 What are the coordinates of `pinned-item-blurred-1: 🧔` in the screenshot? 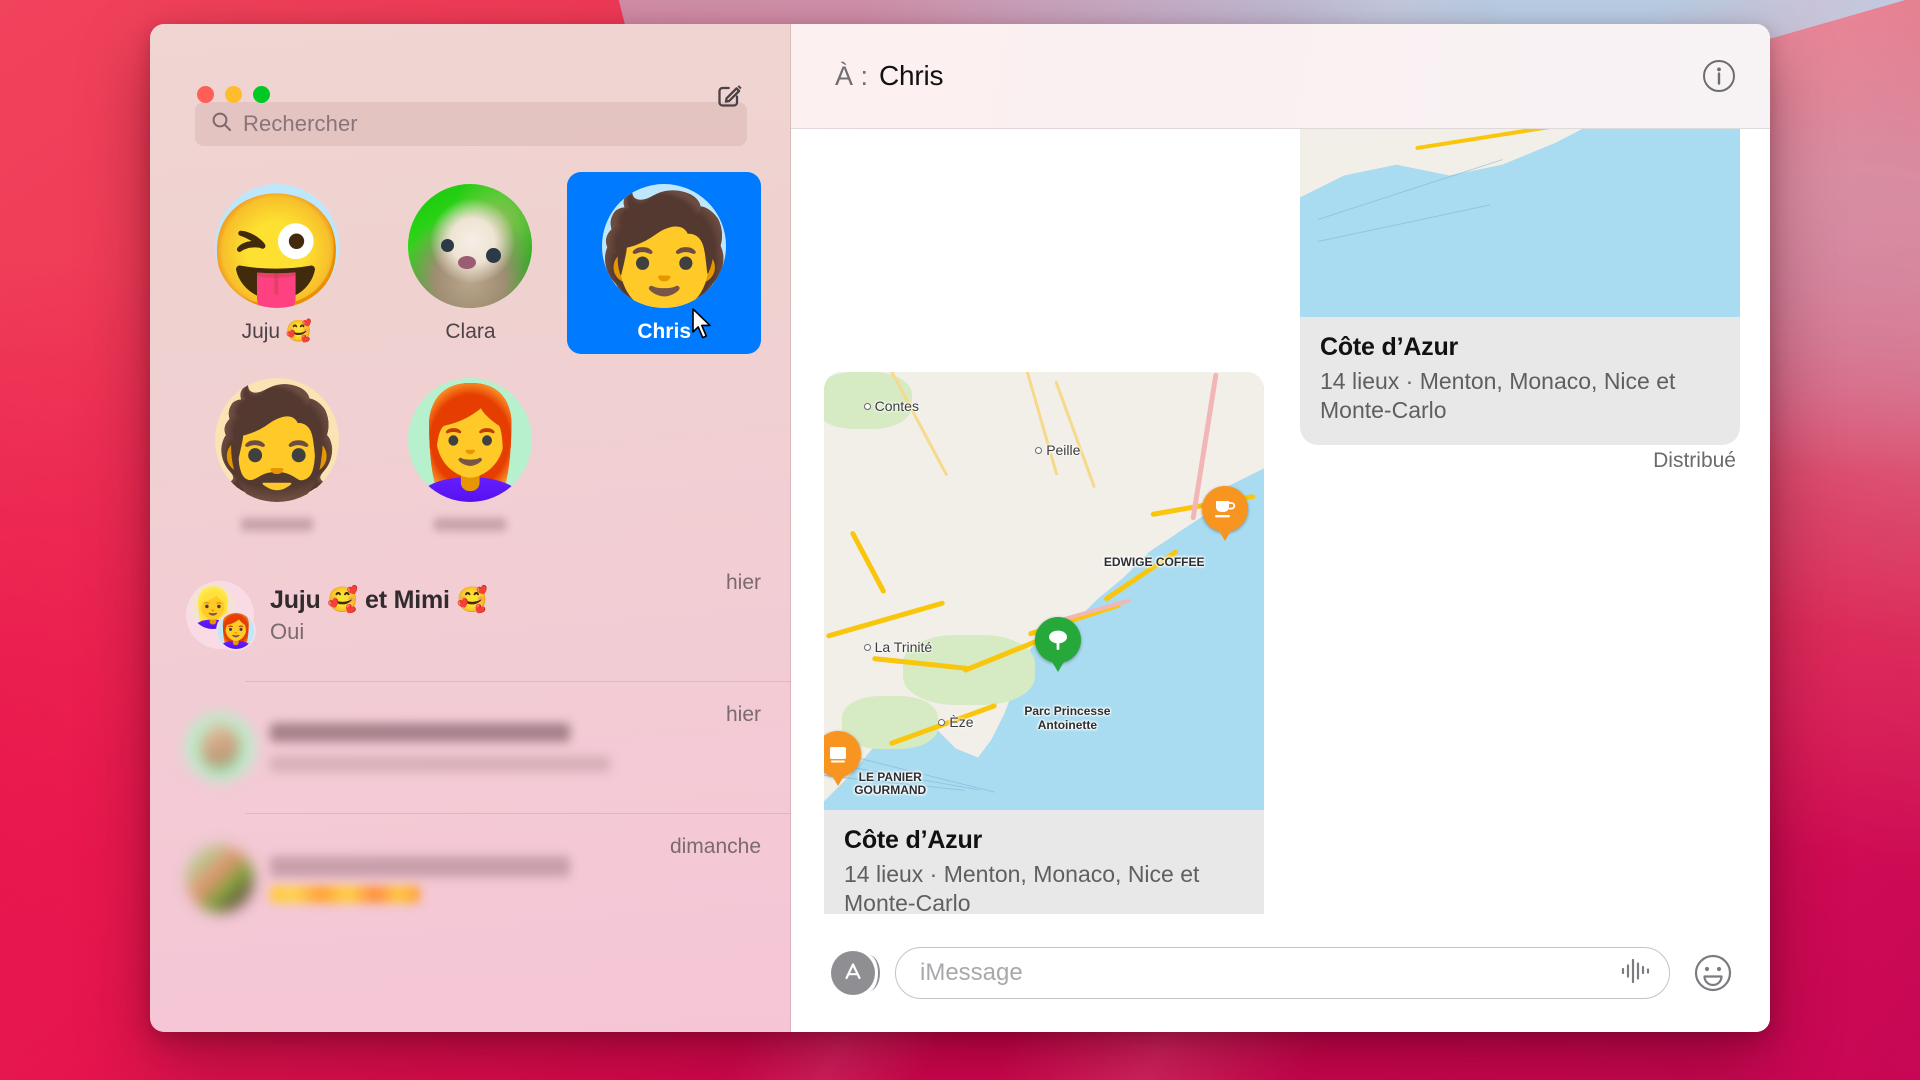 It's located at (277, 453).